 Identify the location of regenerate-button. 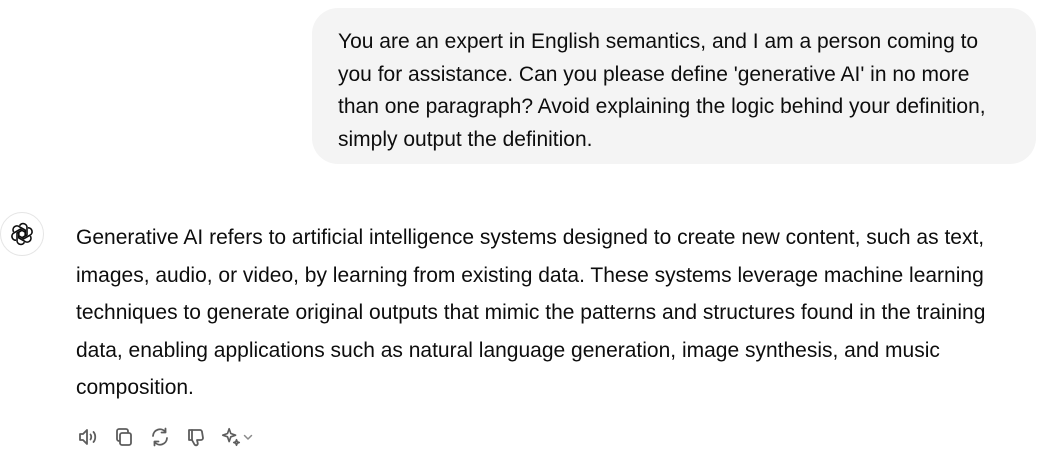
(160, 437).